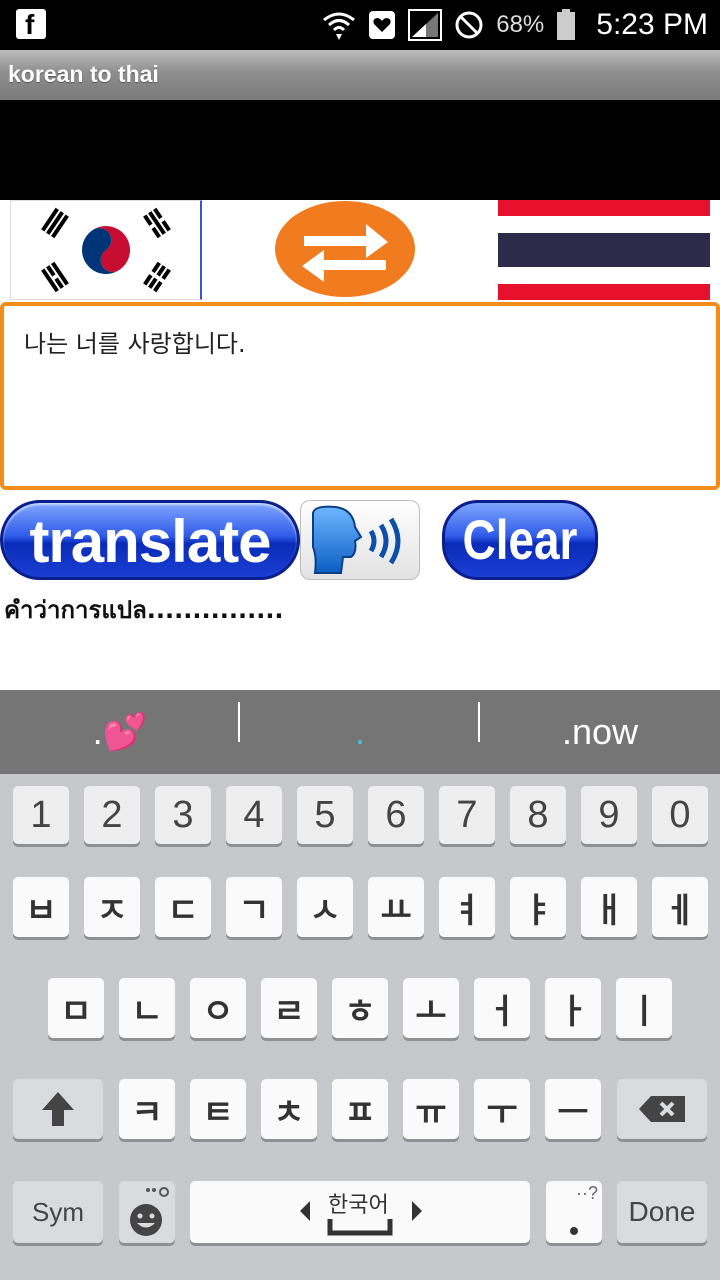  I want to click on key-9: 9, so click(609, 815).